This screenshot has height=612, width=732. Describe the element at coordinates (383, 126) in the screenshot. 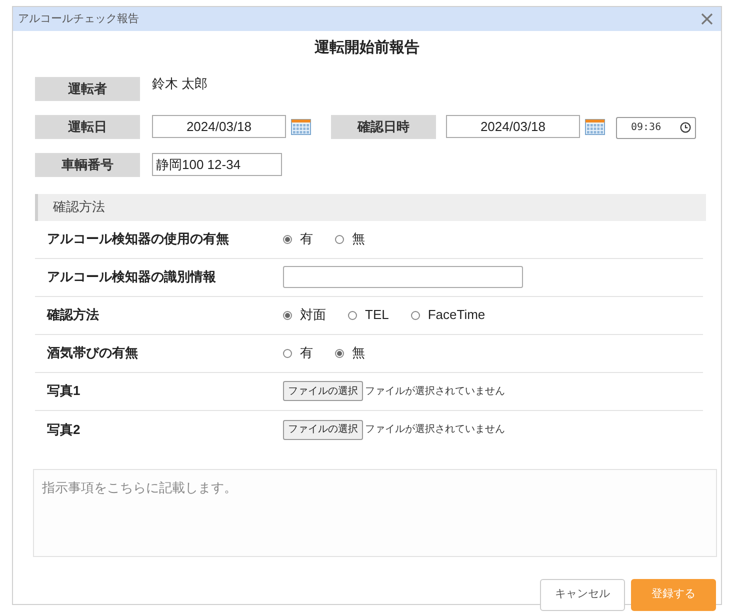

I see `field-label: 確認日時` at that location.